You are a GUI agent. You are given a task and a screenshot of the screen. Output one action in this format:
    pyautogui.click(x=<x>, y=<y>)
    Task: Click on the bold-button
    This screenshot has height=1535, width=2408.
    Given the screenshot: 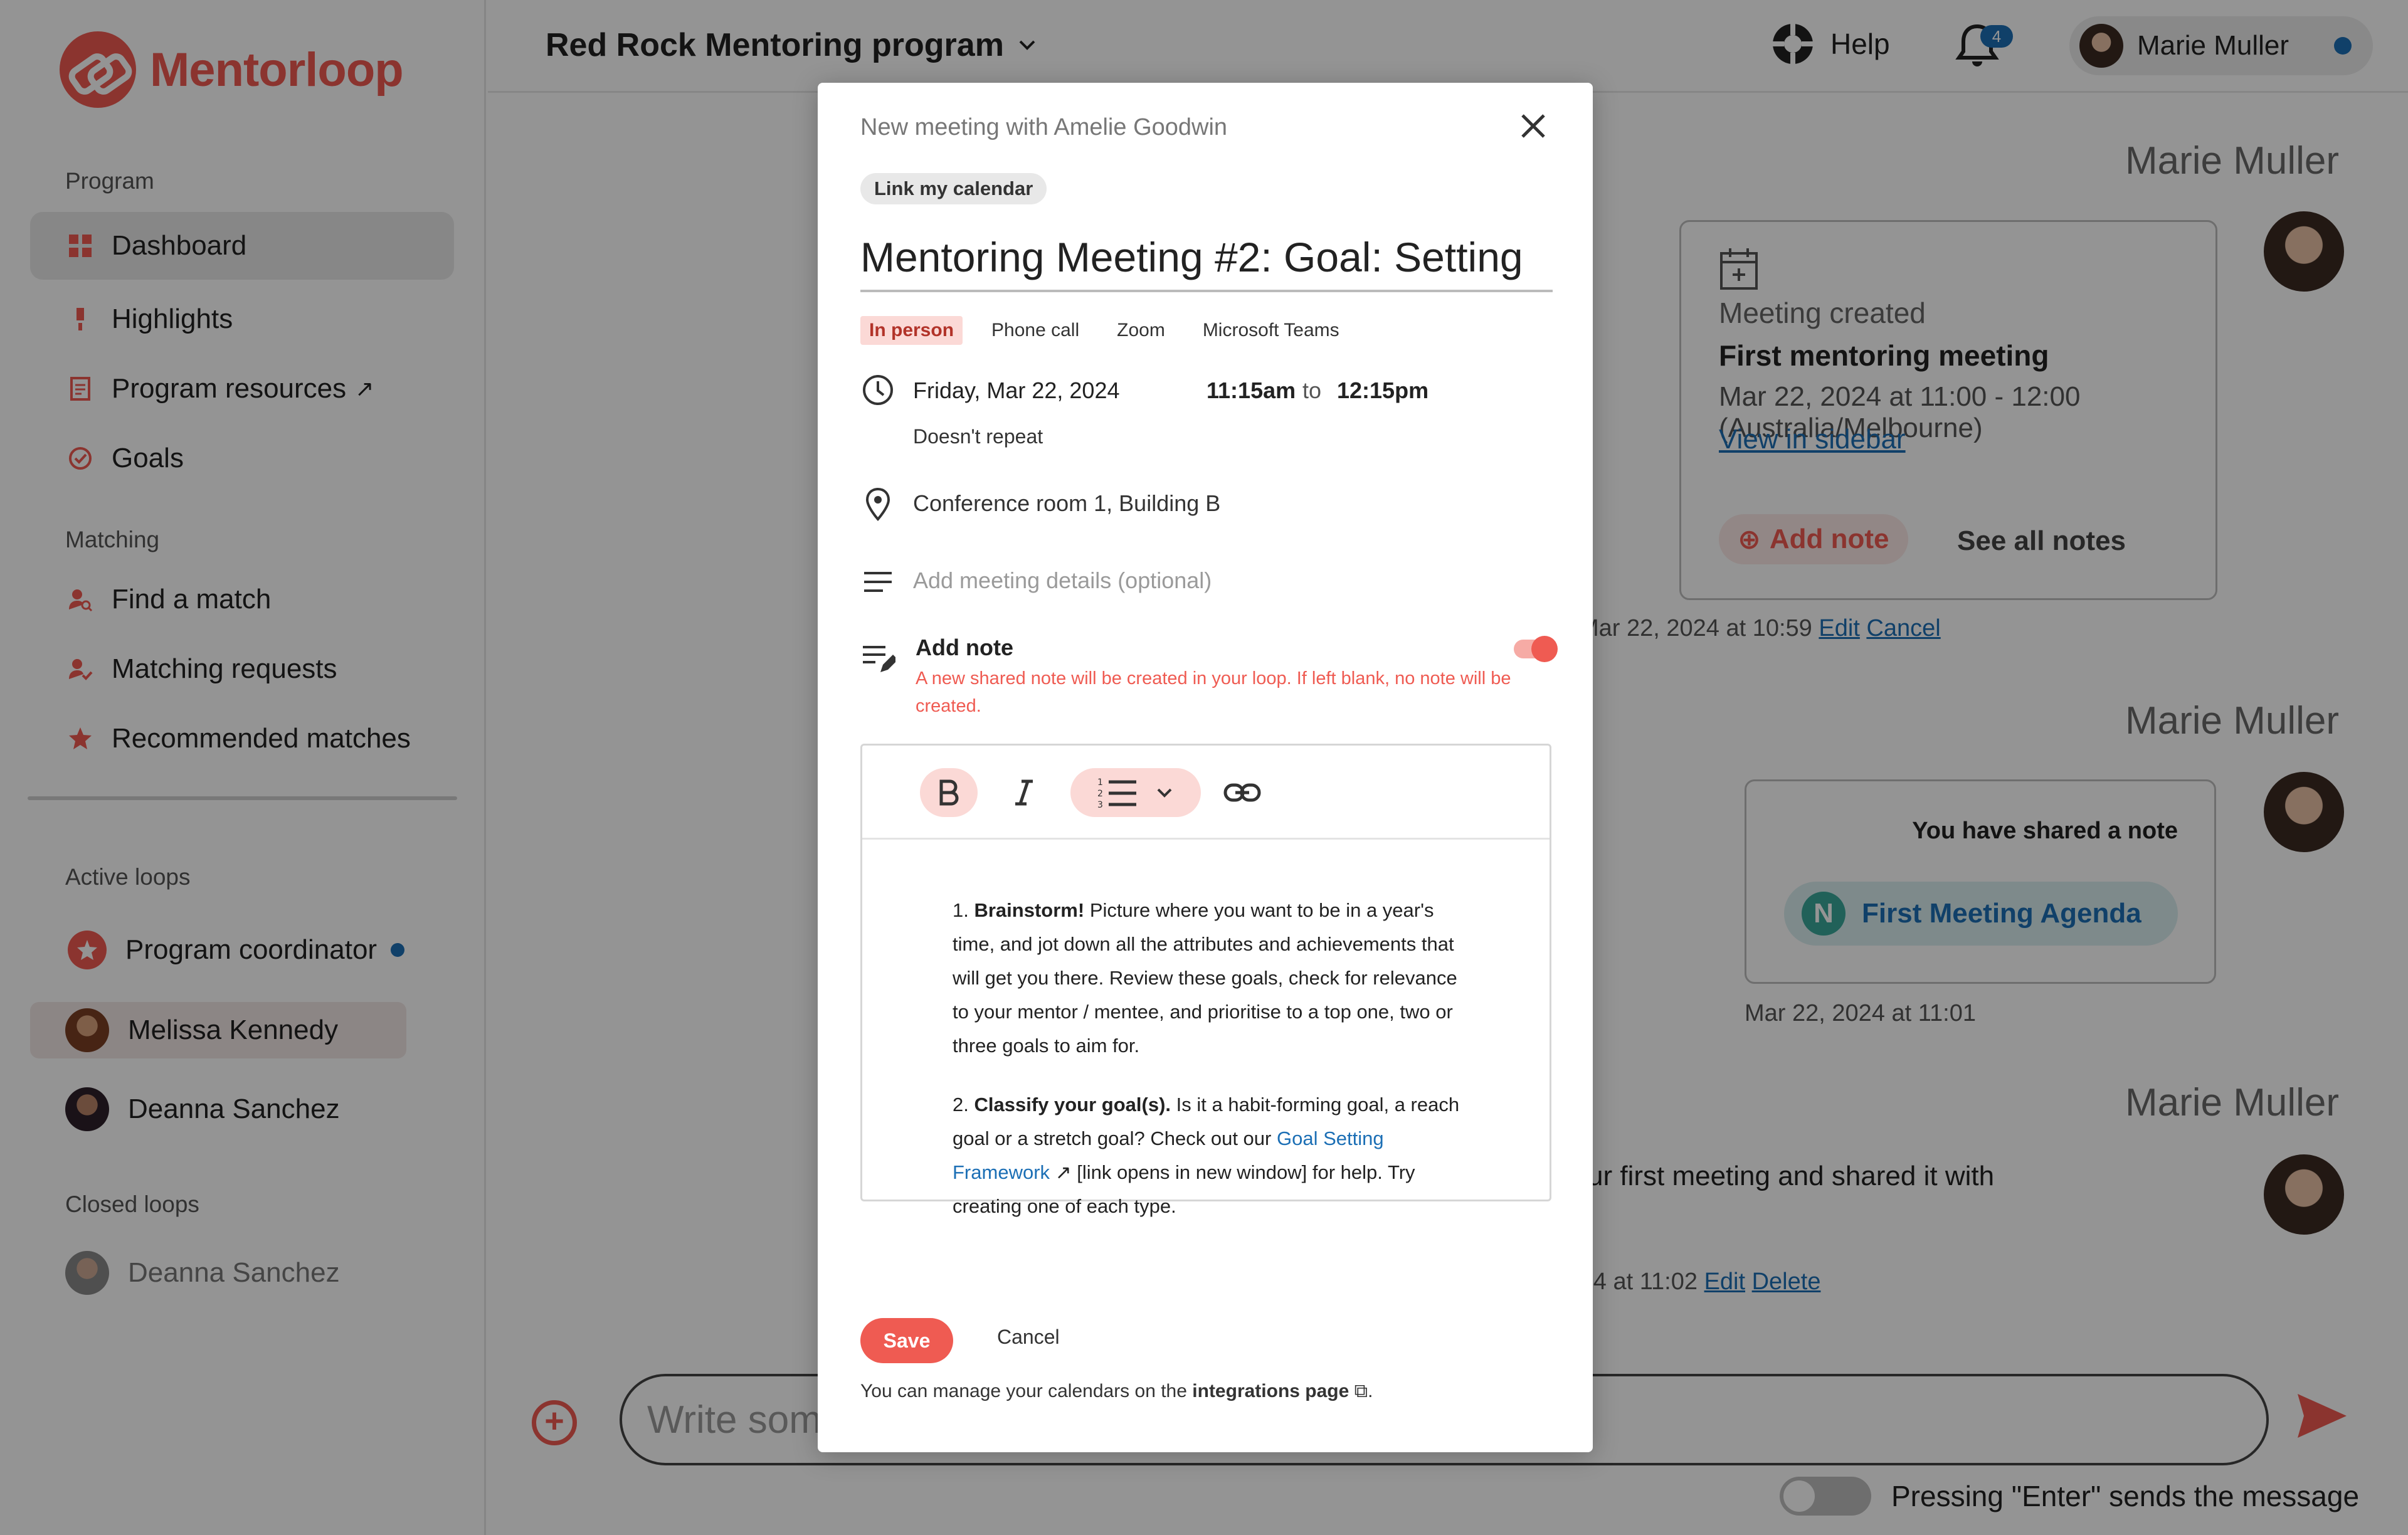 What is the action you would take?
    pyautogui.click(x=949, y=792)
    